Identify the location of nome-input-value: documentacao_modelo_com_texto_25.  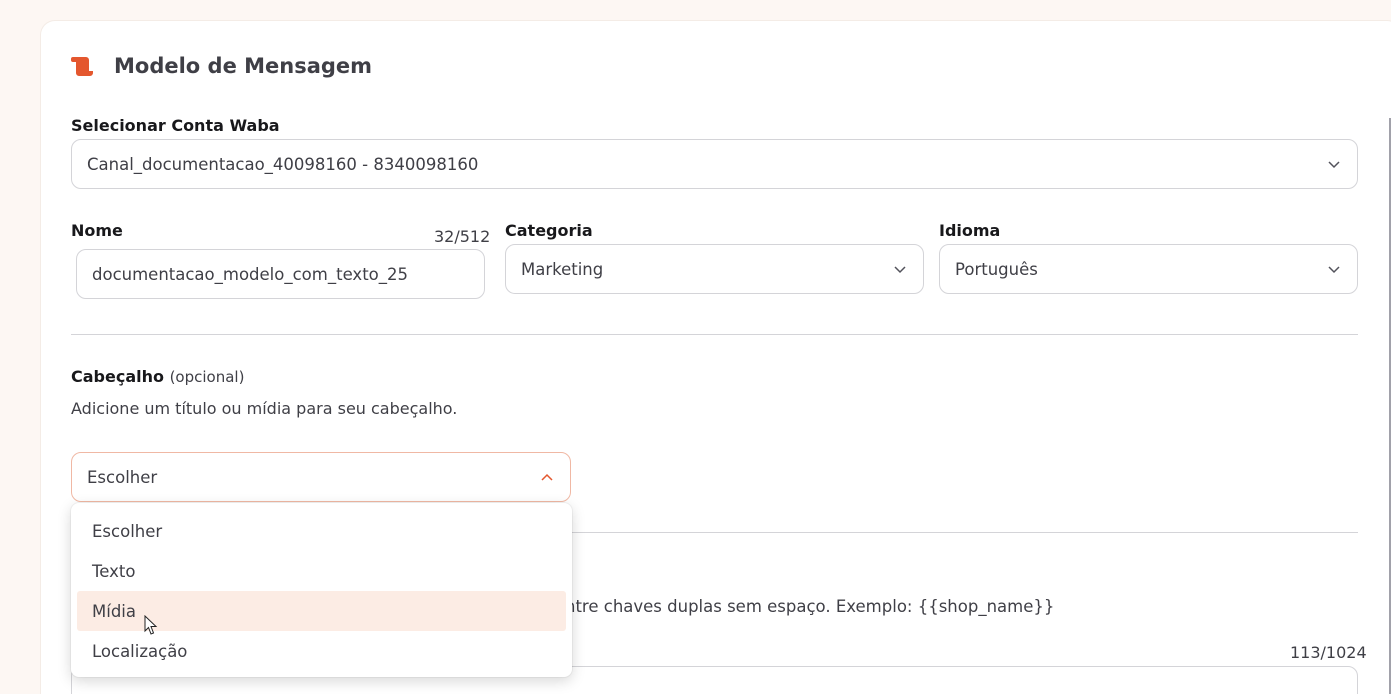
(250, 274).